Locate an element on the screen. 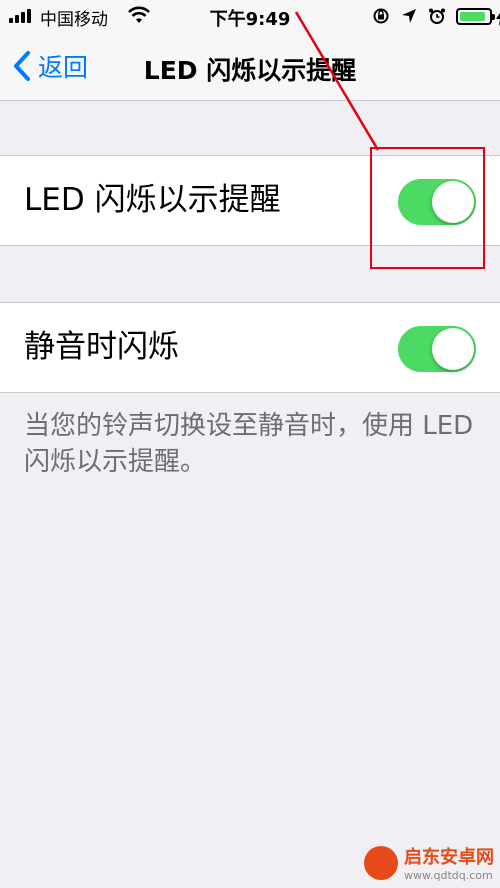 The width and height of the screenshot is (500, 888). watermark-name: 启东安卓网 is located at coordinates (449, 857).